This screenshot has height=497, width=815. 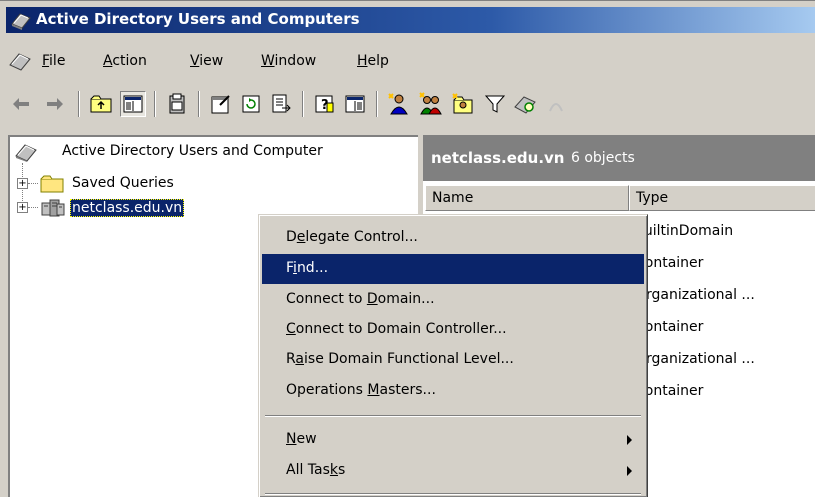 I want to click on folder-icon, so click(x=52, y=184).